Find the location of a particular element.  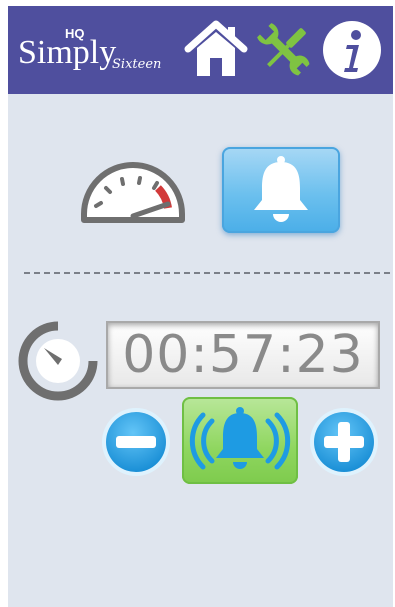

info-button is located at coordinates (352, 50).